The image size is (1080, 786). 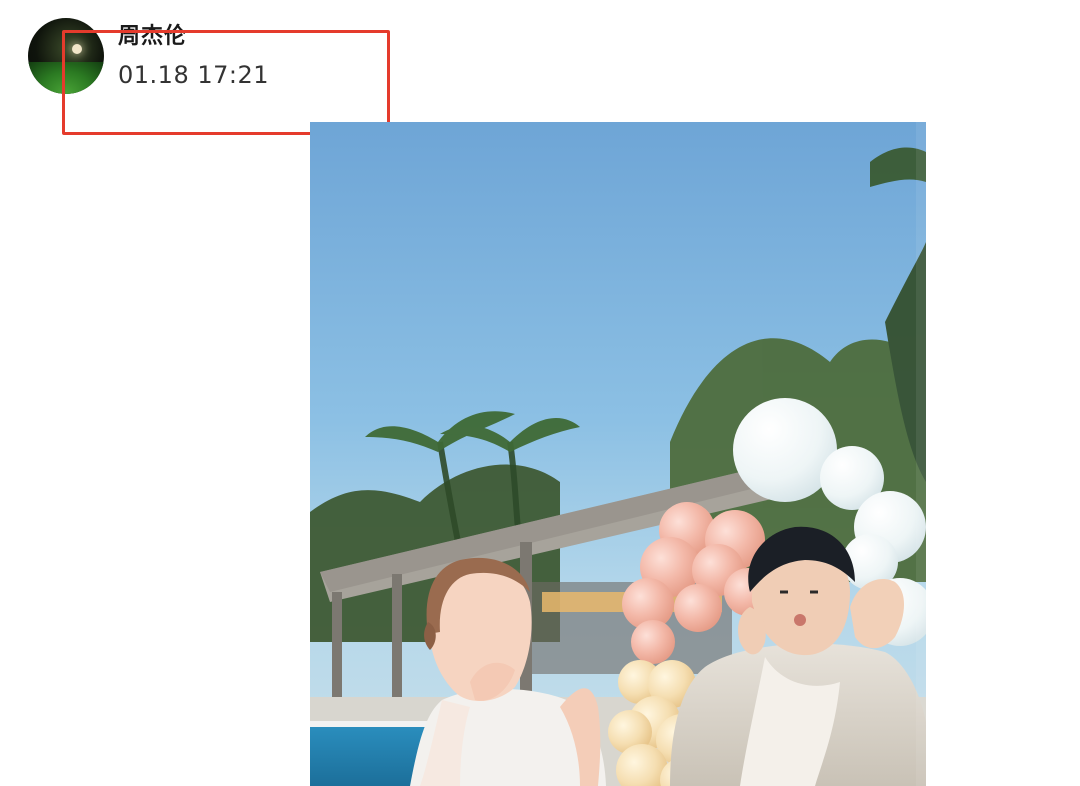 I want to click on avatar, so click(x=66, y=56).